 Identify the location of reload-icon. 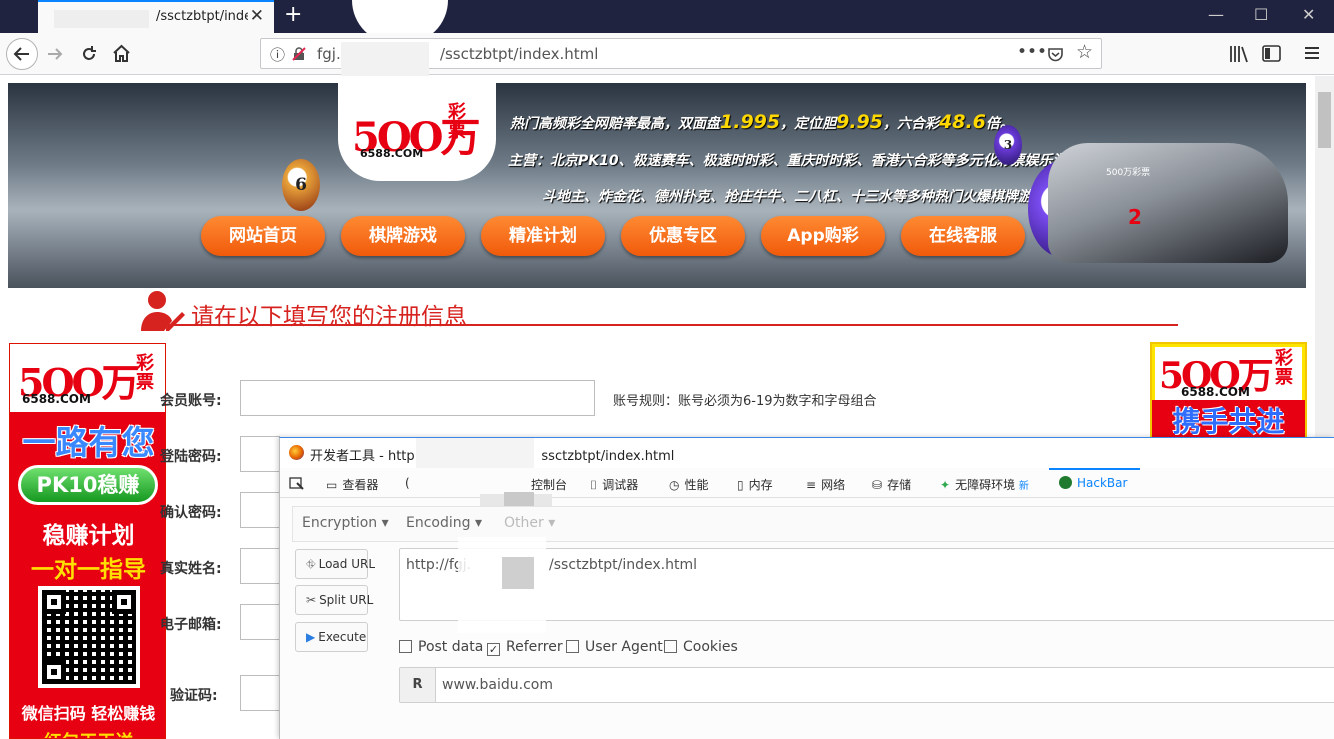
(89, 54).